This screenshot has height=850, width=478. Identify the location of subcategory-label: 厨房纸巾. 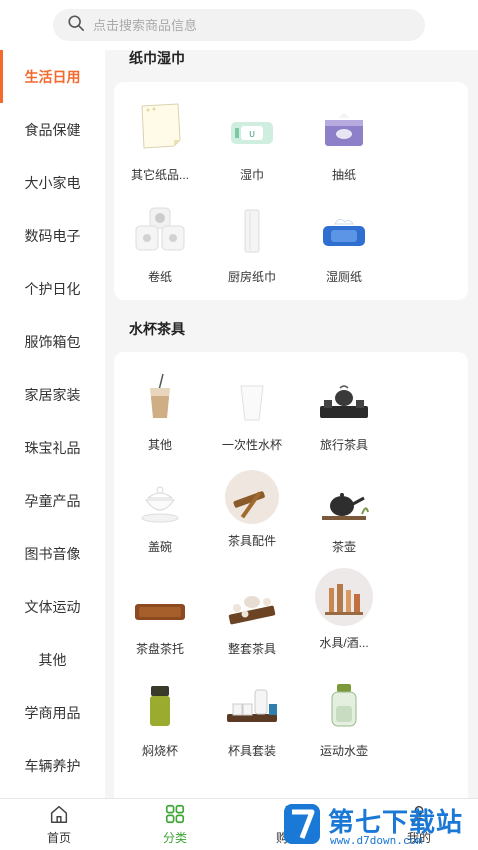
(251, 277).